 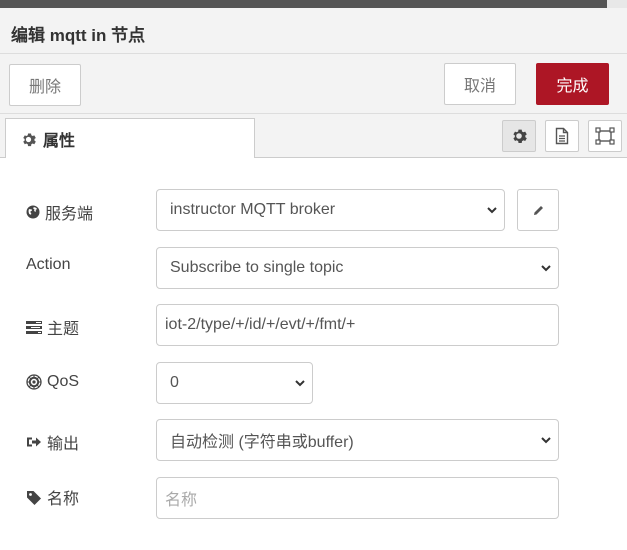 I want to click on action-row: Action Subscribe to single topic, so click(x=313, y=268).